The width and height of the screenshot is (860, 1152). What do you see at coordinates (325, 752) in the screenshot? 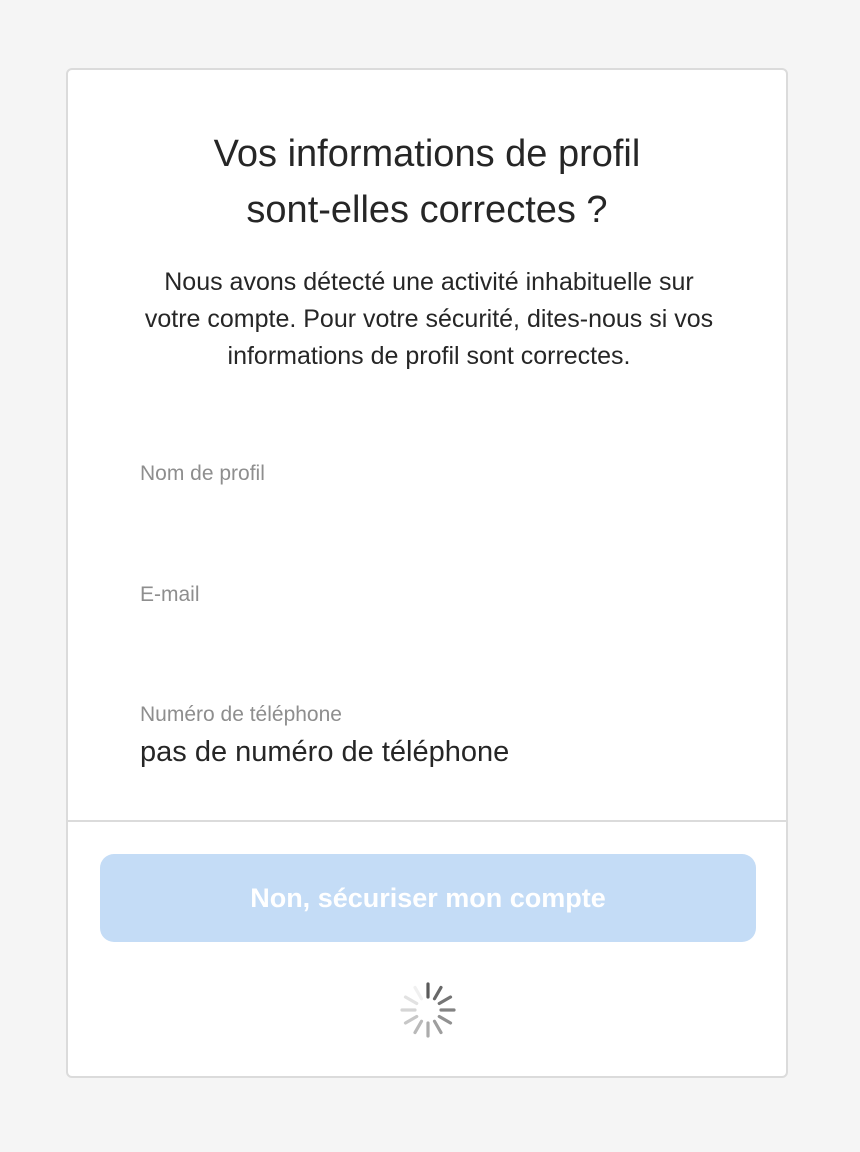
I see `phone-value: pas de numéro de téléphone` at bounding box center [325, 752].